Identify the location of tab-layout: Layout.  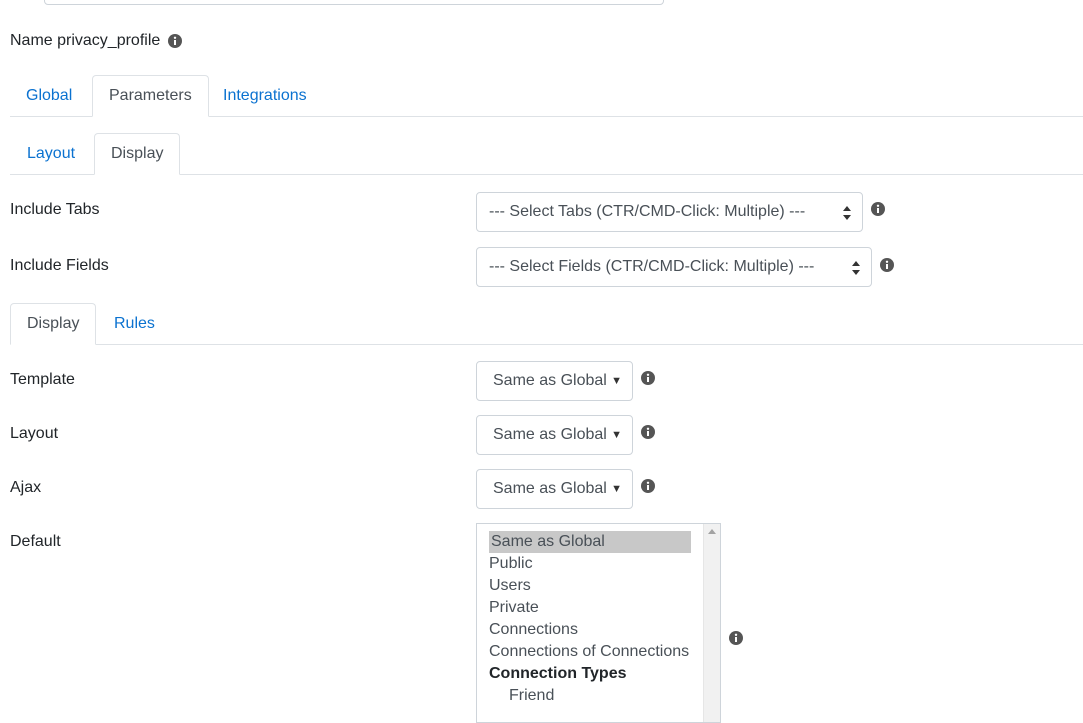
(51, 154).